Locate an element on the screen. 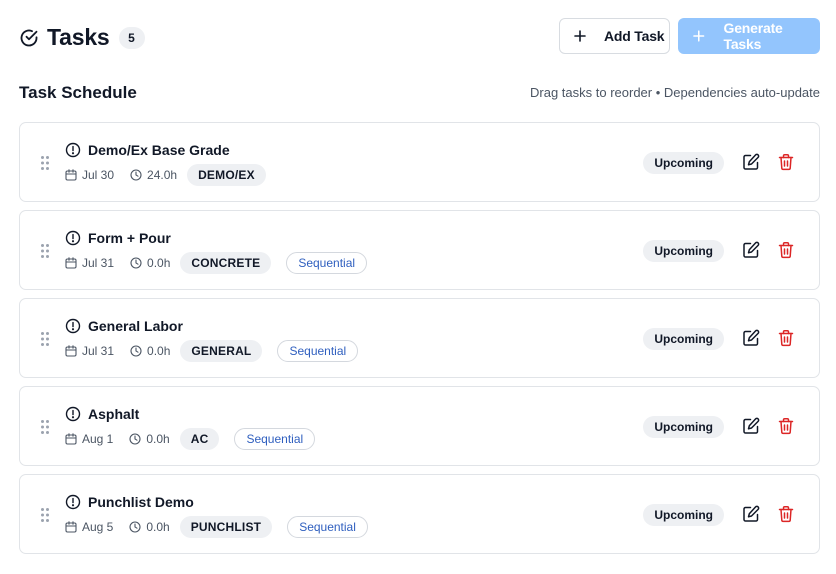 This screenshot has width=836, height=574. task-name: Asphalt is located at coordinates (114, 414).